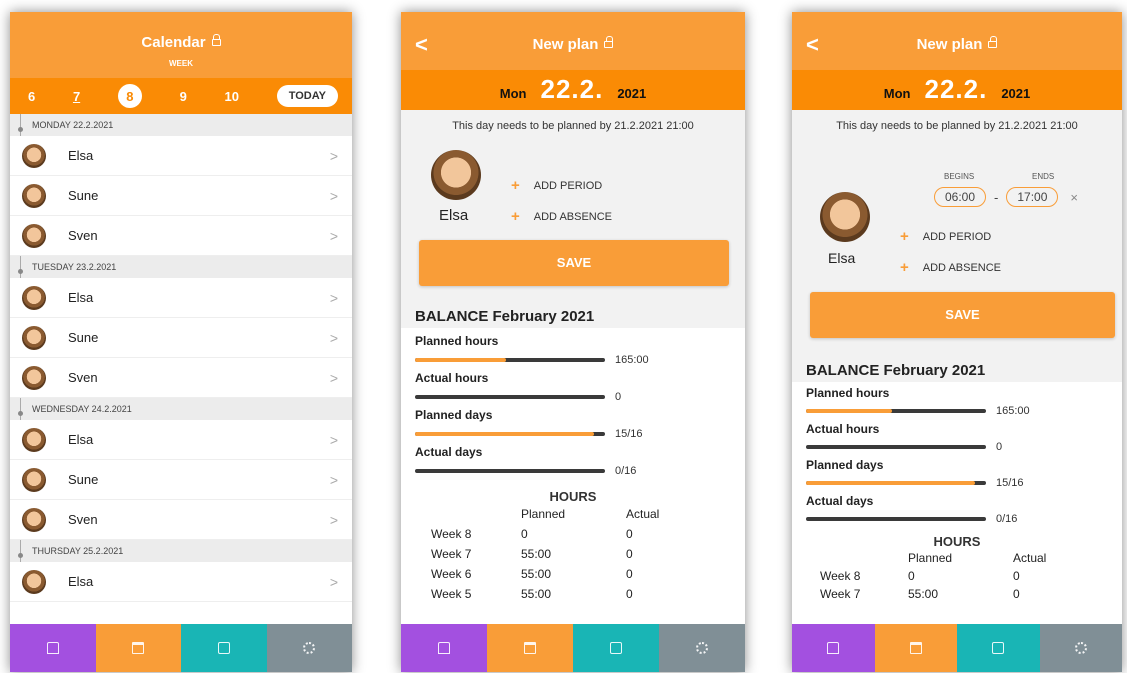 This screenshot has width=1127, height=673. What do you see at coordinates (960, 197) in the screenshot?
I see `begin-time-input: 06:00` at bounding box center [960, 197].